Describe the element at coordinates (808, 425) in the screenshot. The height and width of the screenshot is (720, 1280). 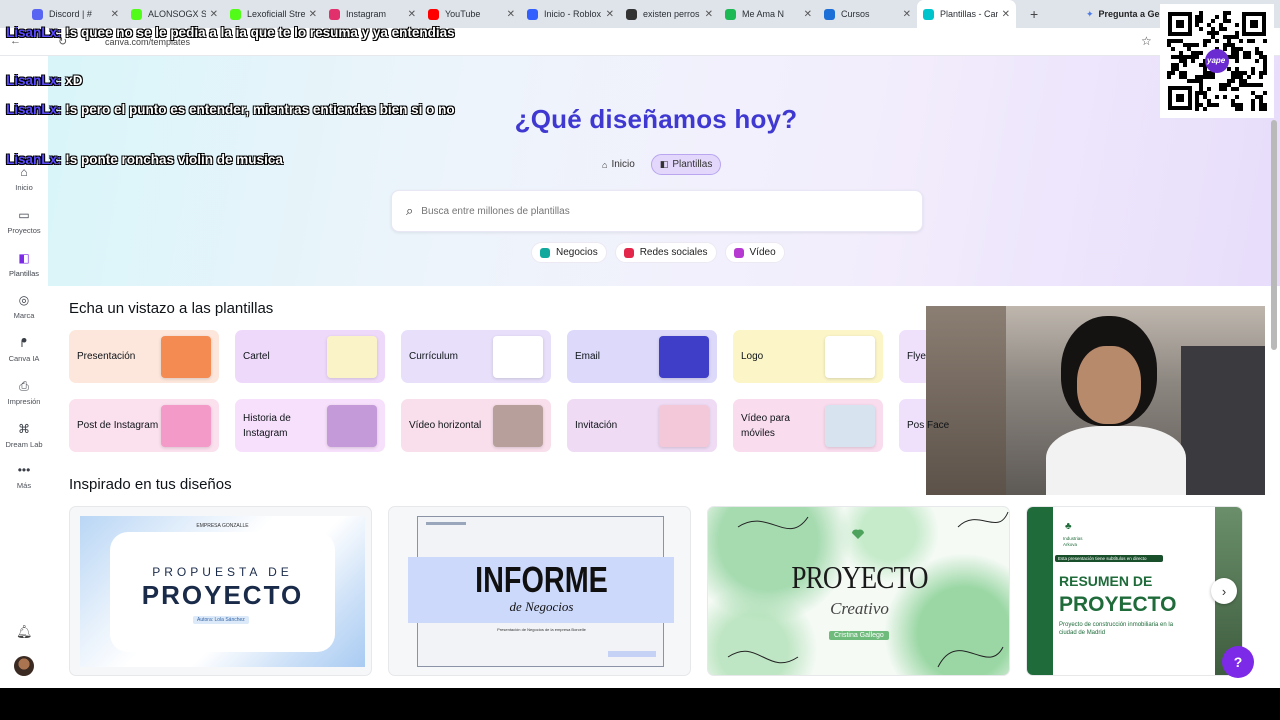
I see `template-type-tile: Vídeo para móviles` at that location.